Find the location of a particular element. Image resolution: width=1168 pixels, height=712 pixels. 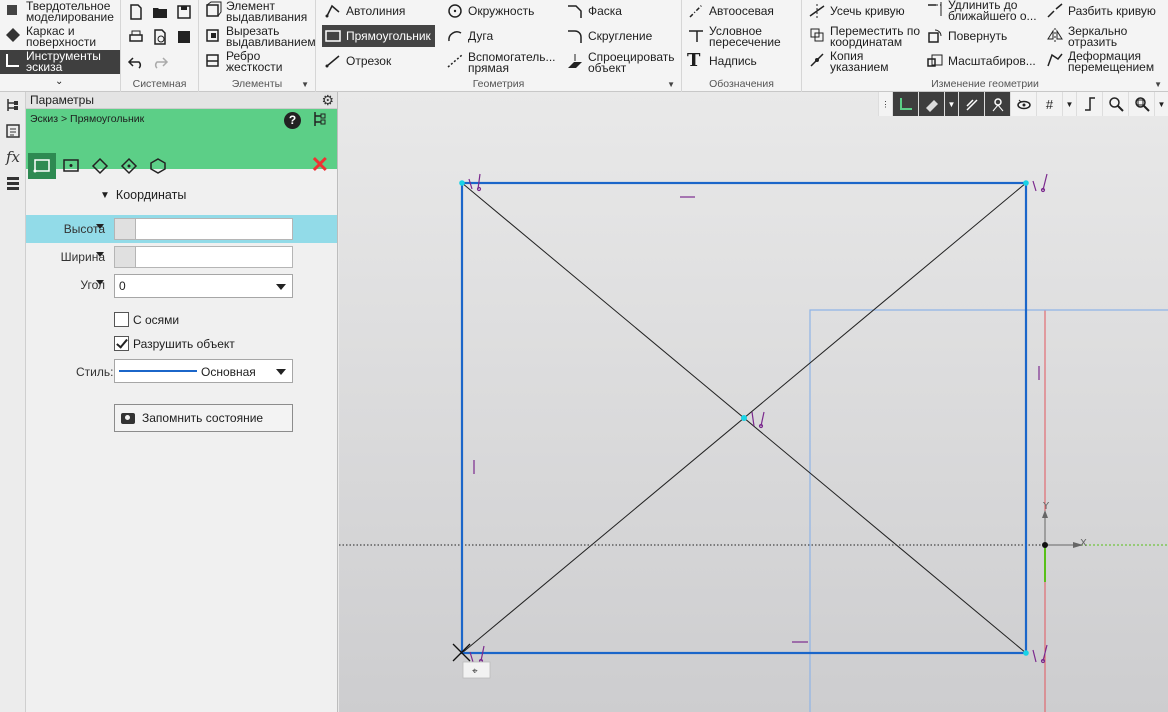

mode-sketch-line2: эскиза is located at coordinates (44, 66).